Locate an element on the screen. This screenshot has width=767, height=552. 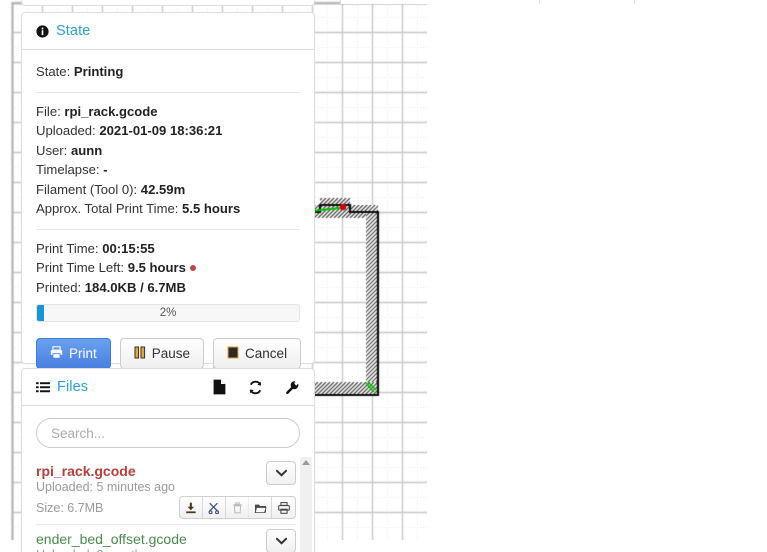
state-row: State: Printing is located at coordinates (168, 72).